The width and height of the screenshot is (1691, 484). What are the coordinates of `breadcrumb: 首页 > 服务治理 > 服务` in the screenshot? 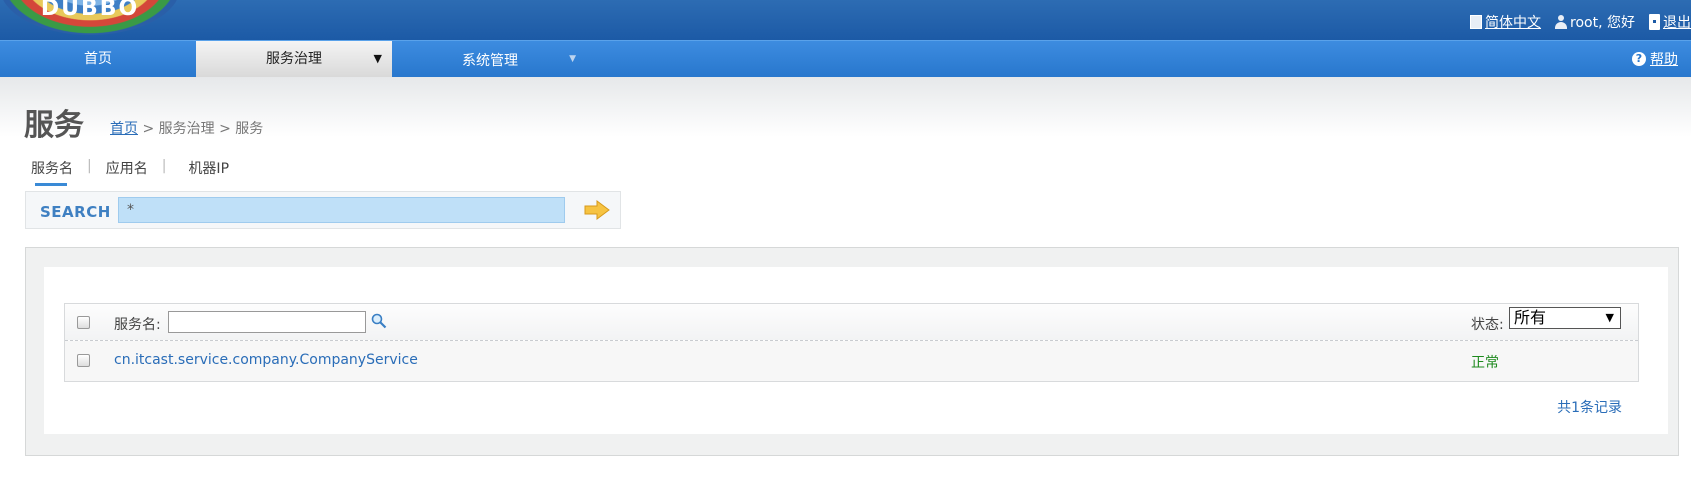 It's located at (186, 128).